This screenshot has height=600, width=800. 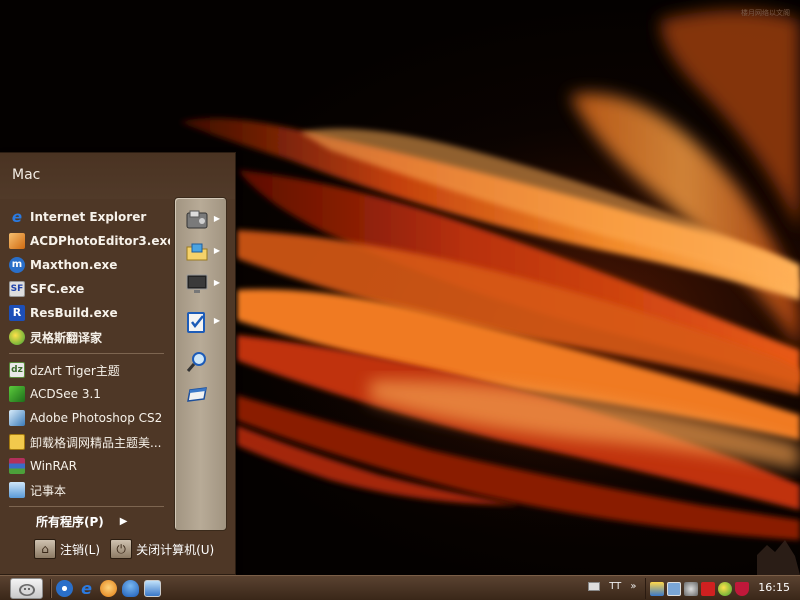 What do you see at coordinates (86, 588) in the screenshot?
I see `internet-explorer-quicklaunch-icon: e` at bounding box center [86, 588].